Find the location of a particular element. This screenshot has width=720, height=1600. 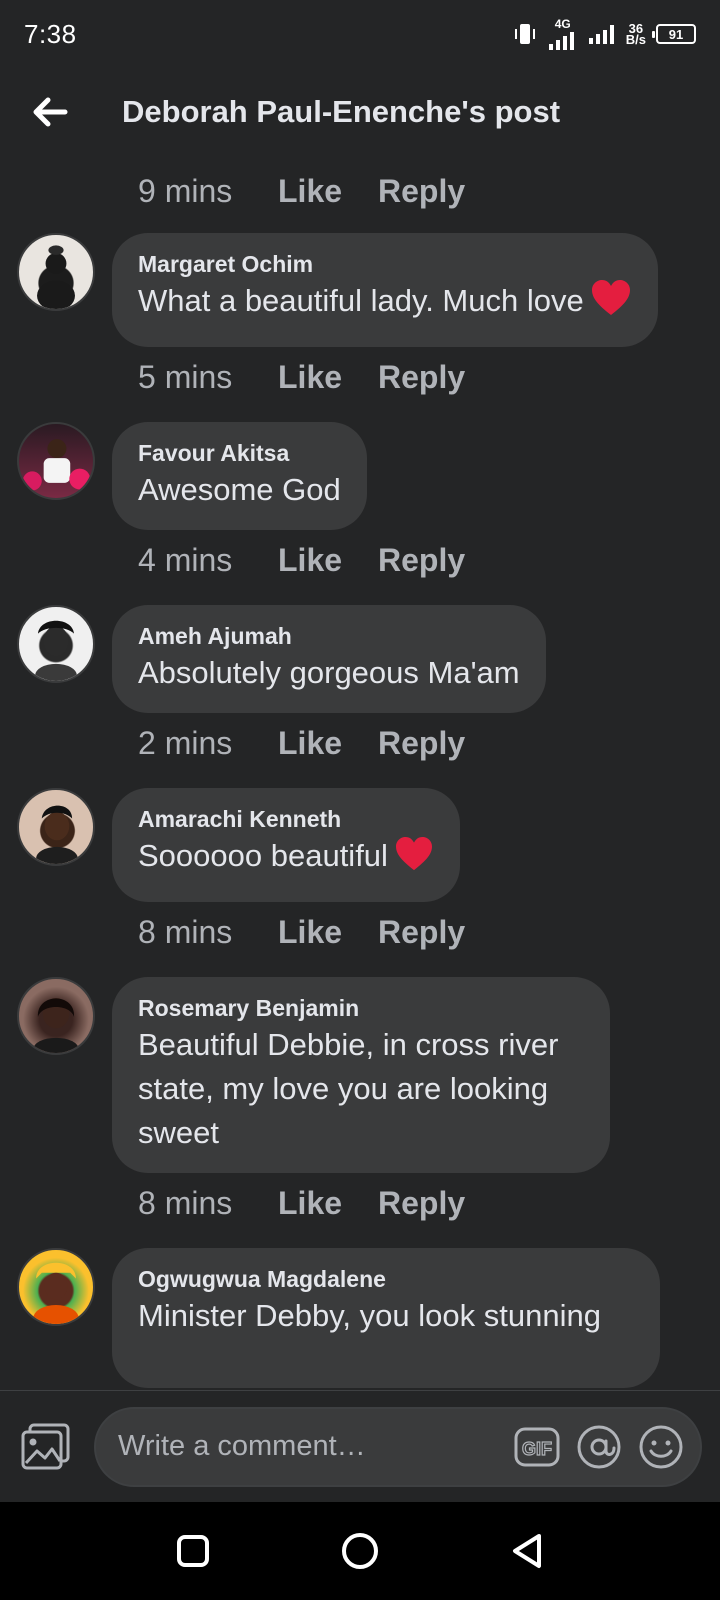

gif-button: GIF is located at coordinates (537, 1447).